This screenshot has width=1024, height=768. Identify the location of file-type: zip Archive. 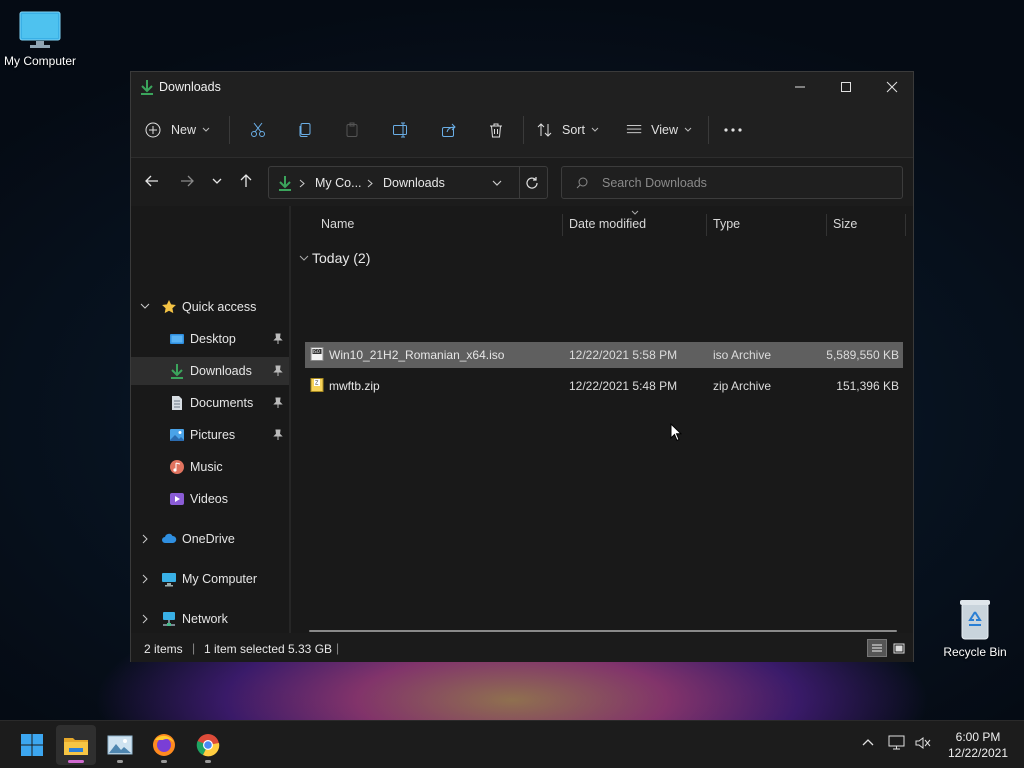
(742, 386).